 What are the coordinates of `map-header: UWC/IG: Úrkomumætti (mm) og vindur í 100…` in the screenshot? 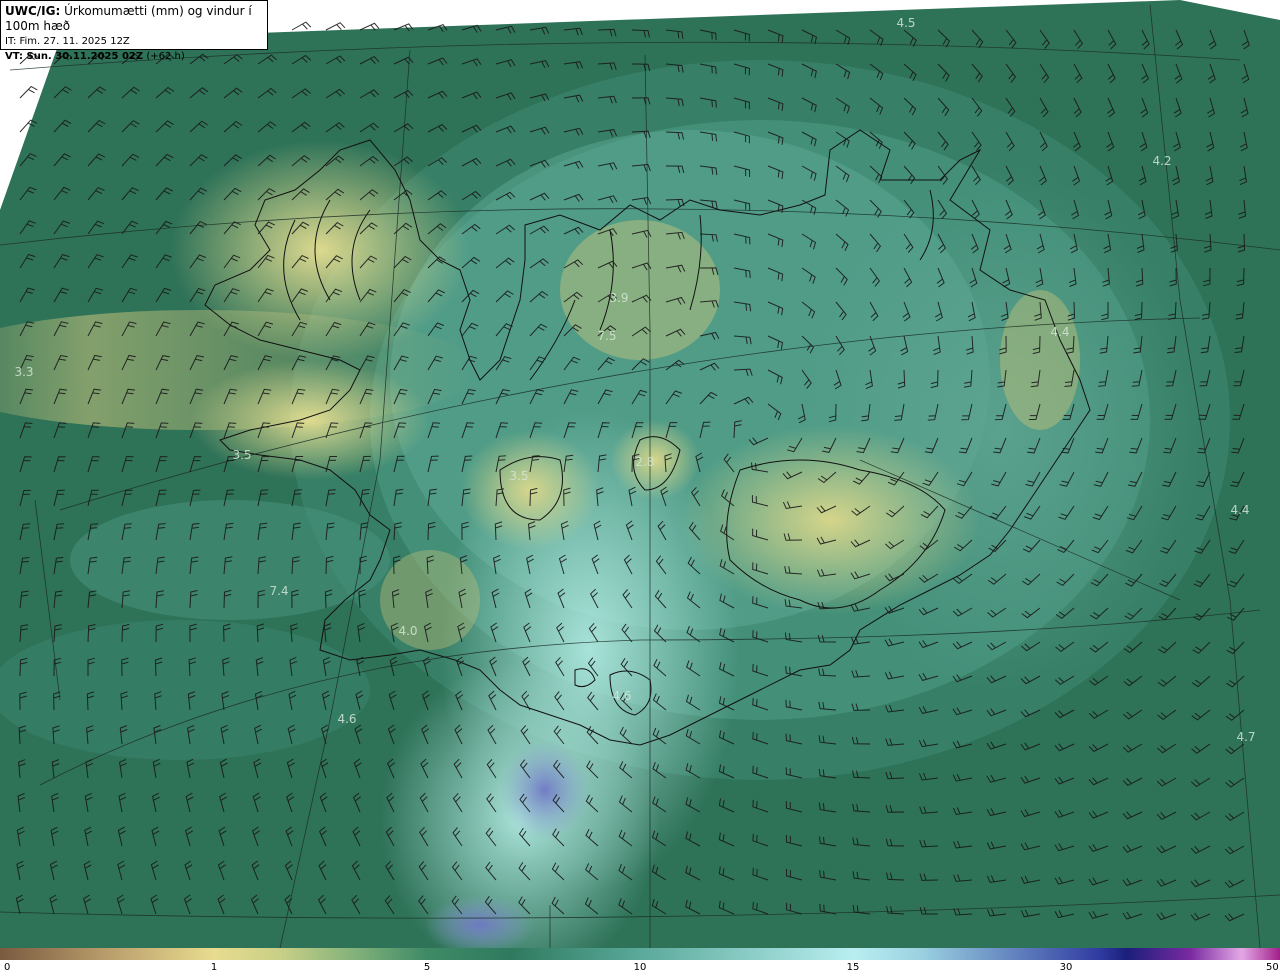 It's located at (134, 31).